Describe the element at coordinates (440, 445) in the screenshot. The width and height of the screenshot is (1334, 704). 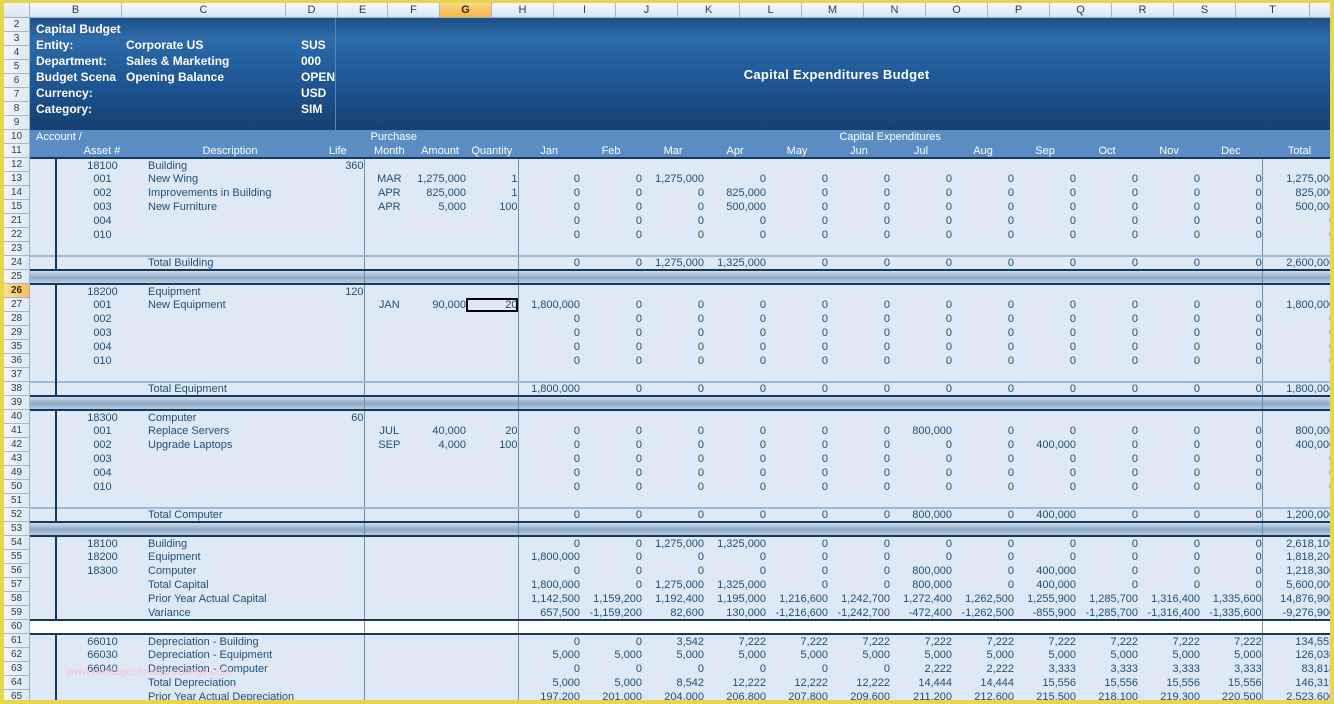
I see `asset-amount: 4,000` at that location.